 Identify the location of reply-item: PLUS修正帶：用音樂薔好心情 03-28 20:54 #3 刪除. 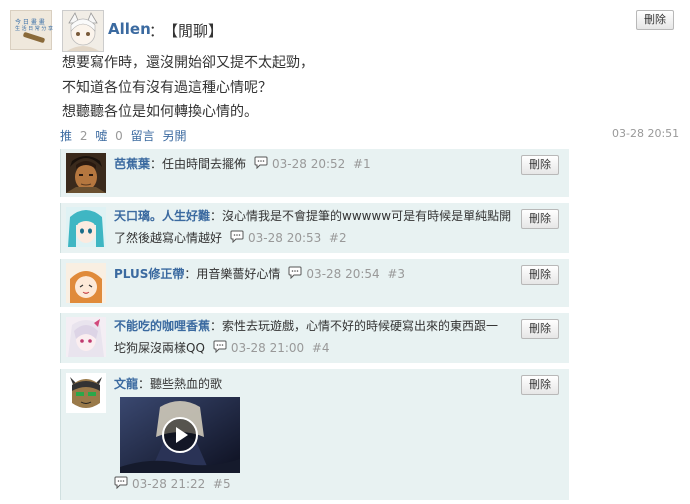
(314, 283).